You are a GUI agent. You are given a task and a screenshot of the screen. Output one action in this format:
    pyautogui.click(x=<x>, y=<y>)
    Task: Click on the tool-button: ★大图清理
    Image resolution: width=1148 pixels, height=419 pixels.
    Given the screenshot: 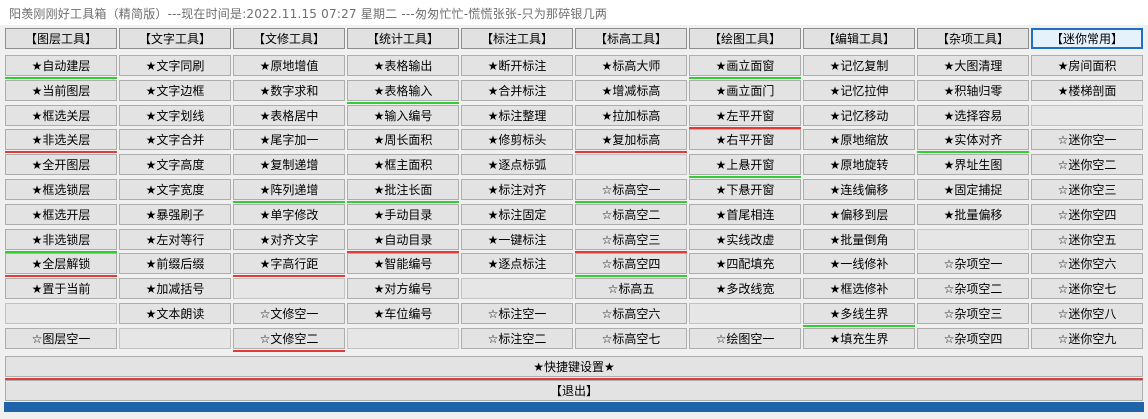 What is the action you would take?
    pyautogui.click(x=973, y=65)
    